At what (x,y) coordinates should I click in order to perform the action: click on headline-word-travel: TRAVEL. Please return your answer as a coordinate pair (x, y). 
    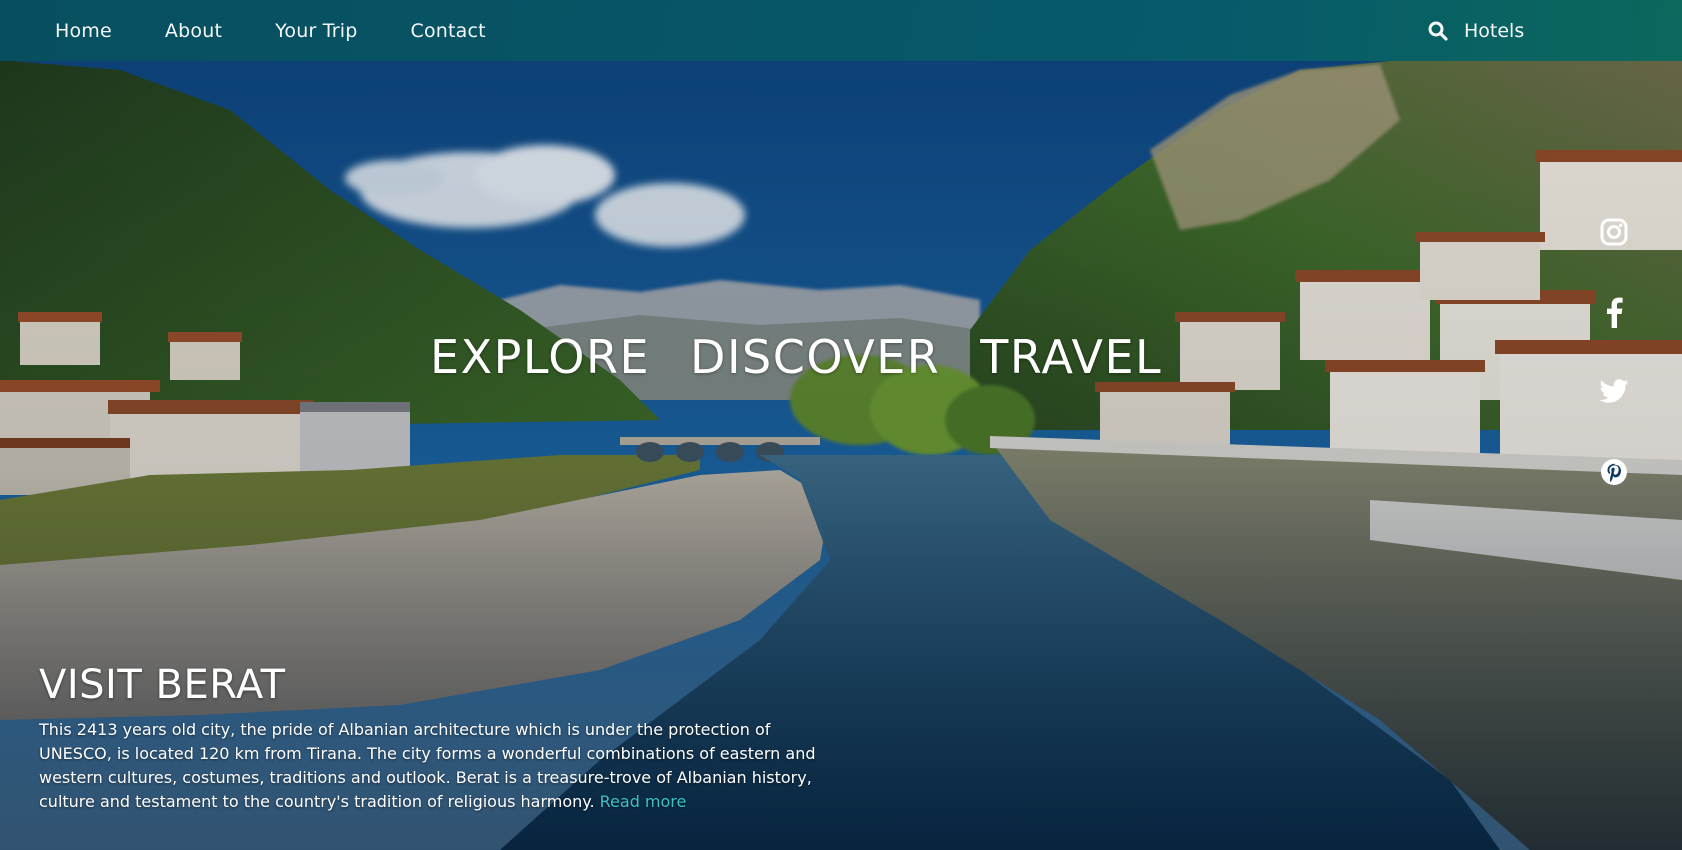
    Looking at the image, I should click on (1071, 357).